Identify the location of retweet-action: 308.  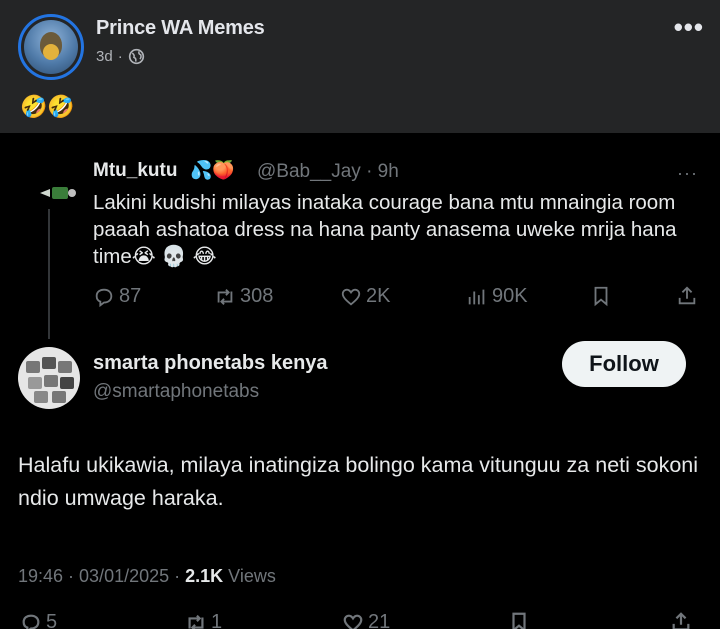
(243, 296).